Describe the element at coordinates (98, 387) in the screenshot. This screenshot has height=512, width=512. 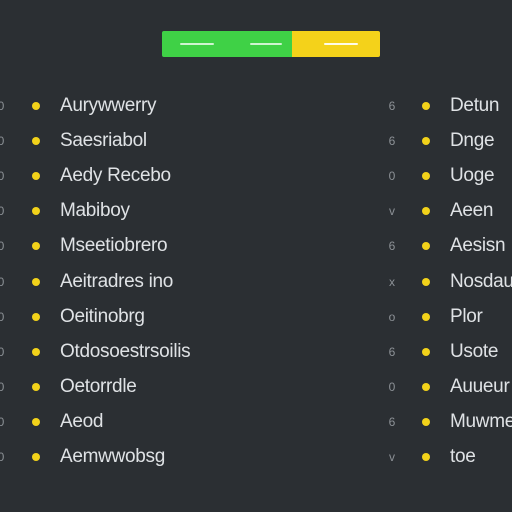
I see `item-label: Oetorrdle` at that location.